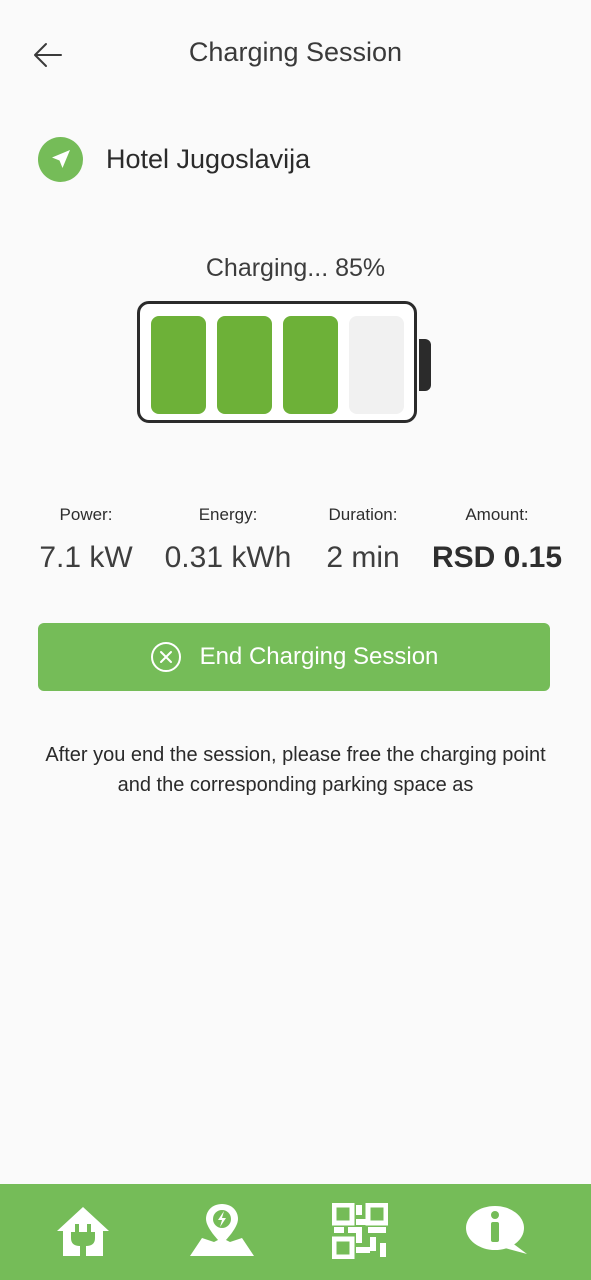 This screenshot has width=591, height=1280. I want to click on home-plug-icon, so click(83, 1231).